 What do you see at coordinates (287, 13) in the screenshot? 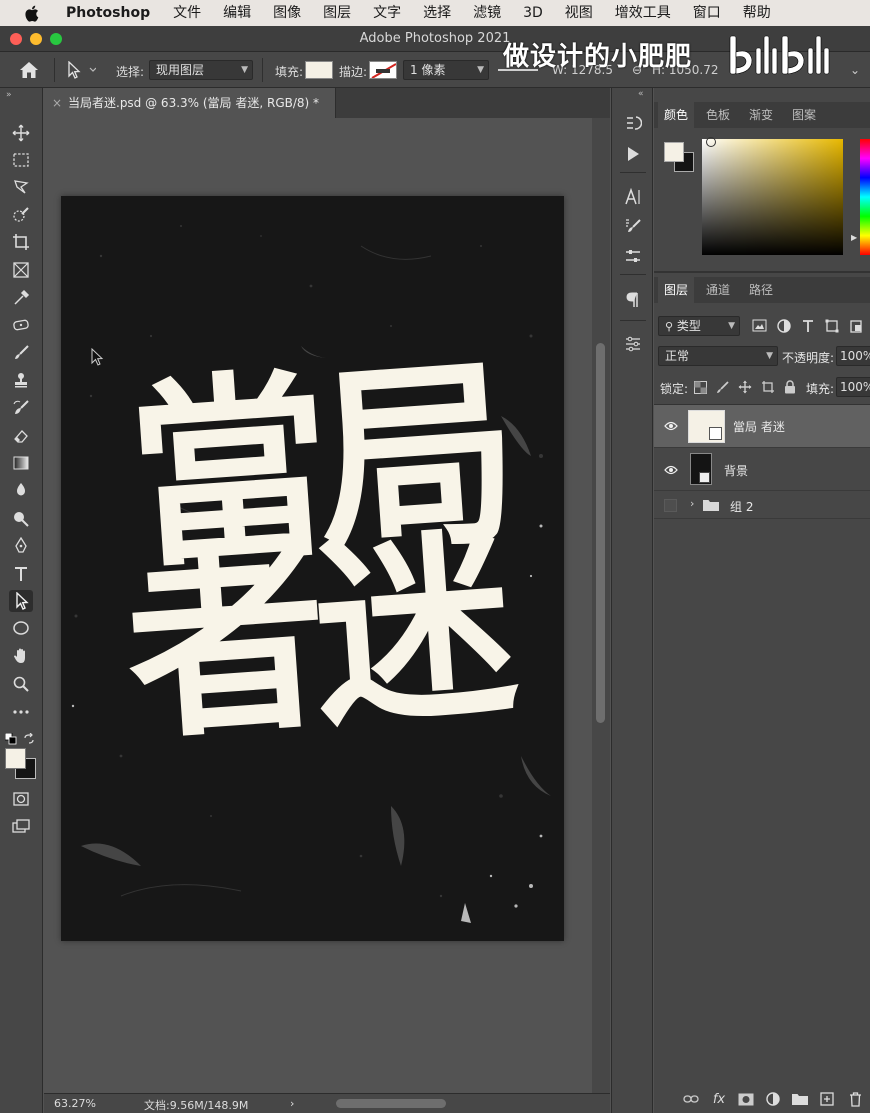
I see `menu-image: 图像` at bounding box center [287, 13].